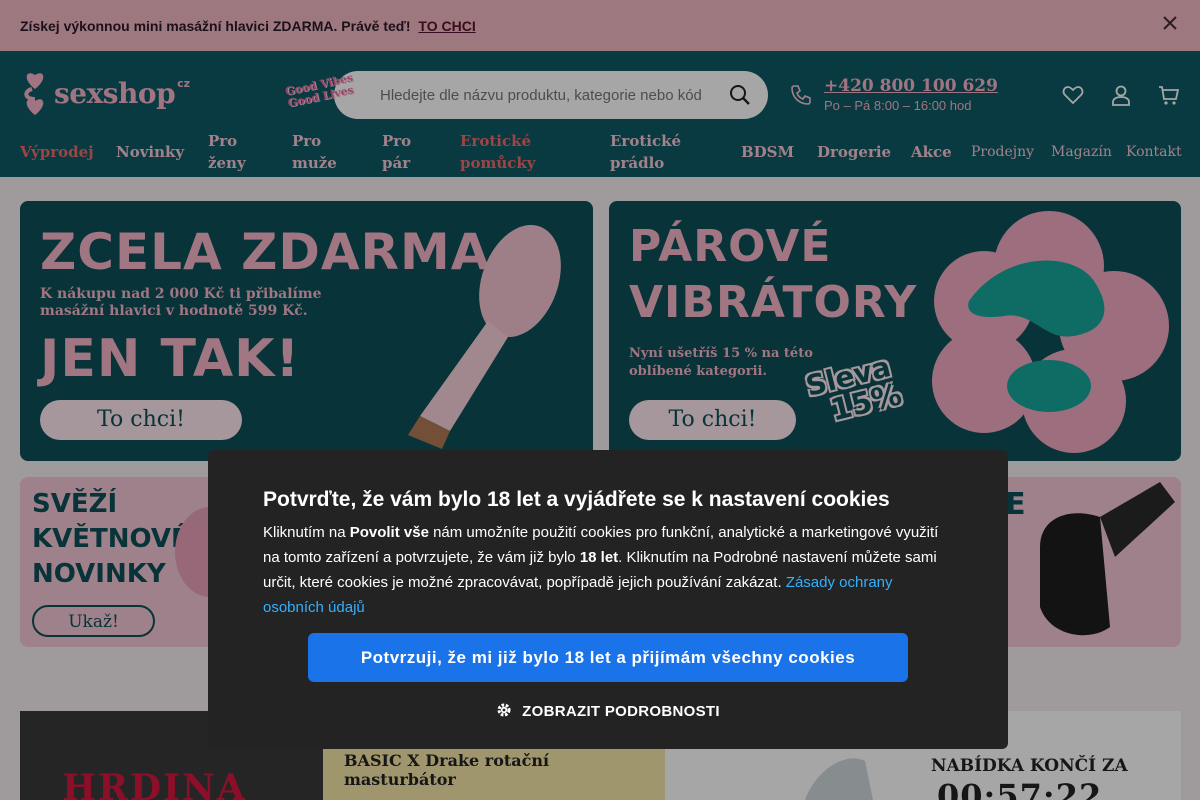 The width and height of the screenshot is (1200, 800). Describe the element at coordinates (504, 712) in the screenshot. I see `gear-icon` at that location.